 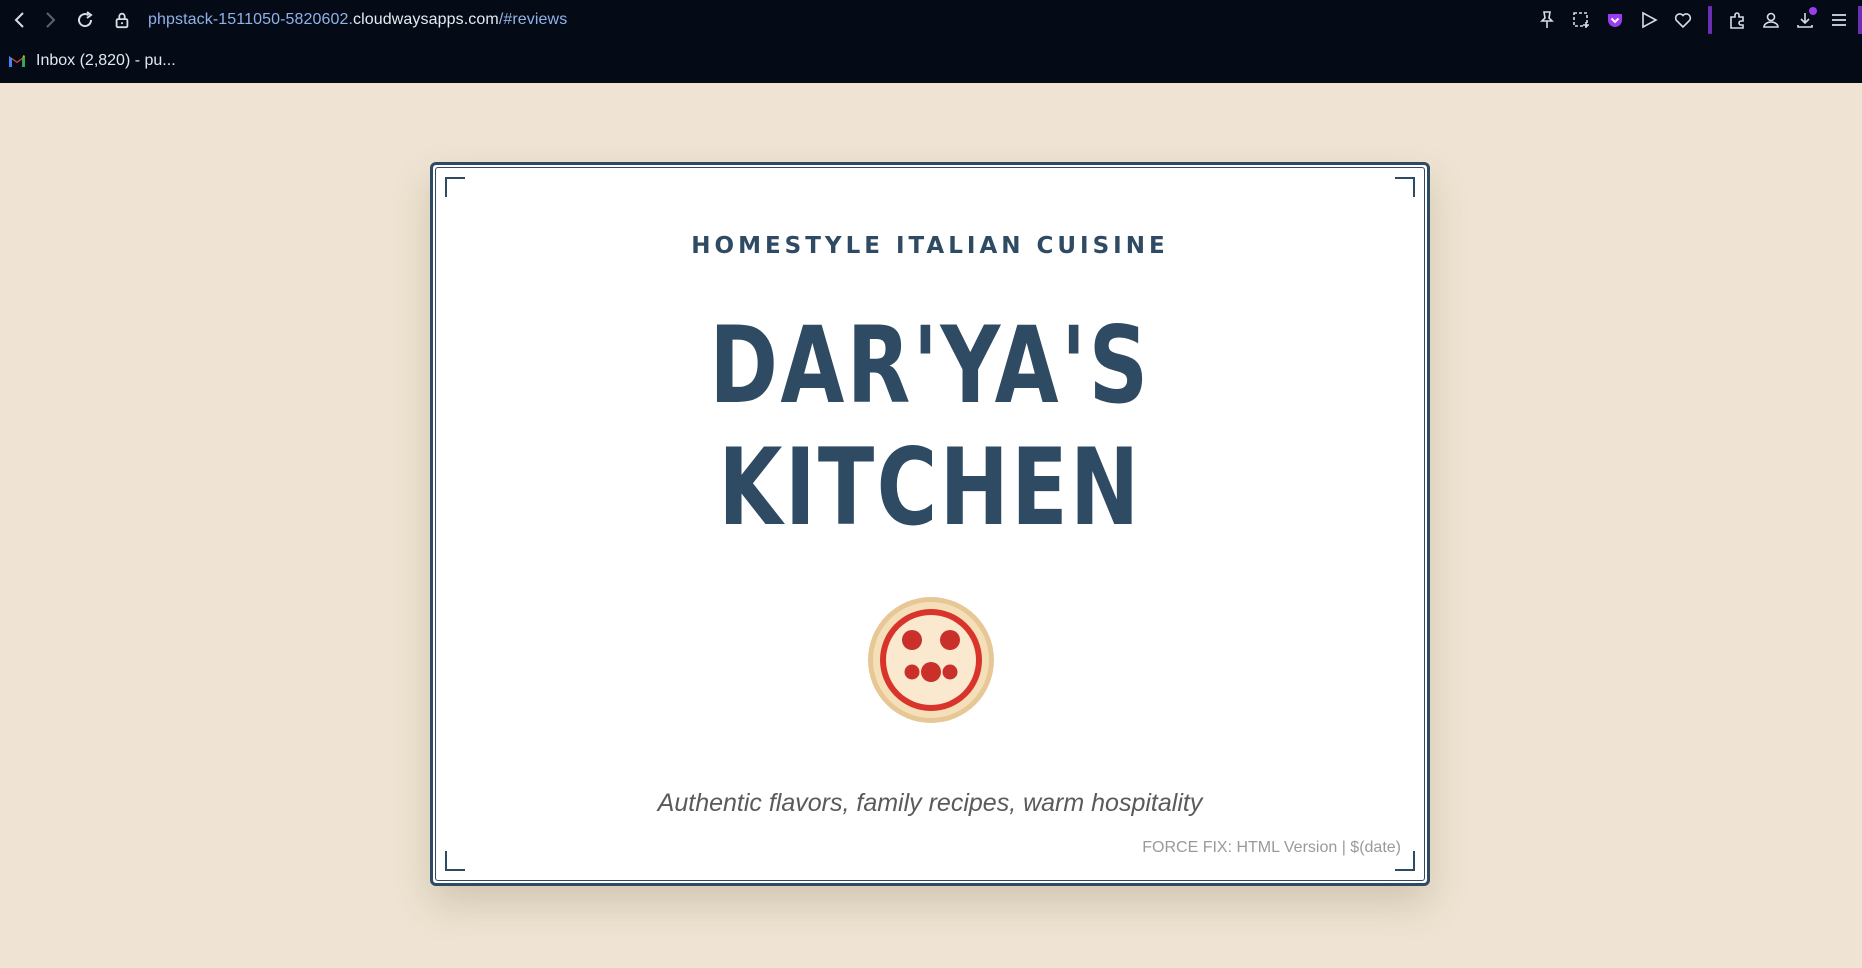 I want to click on url-subdomain: phpstack-1511050-5820602., so click(x=251, y=19).